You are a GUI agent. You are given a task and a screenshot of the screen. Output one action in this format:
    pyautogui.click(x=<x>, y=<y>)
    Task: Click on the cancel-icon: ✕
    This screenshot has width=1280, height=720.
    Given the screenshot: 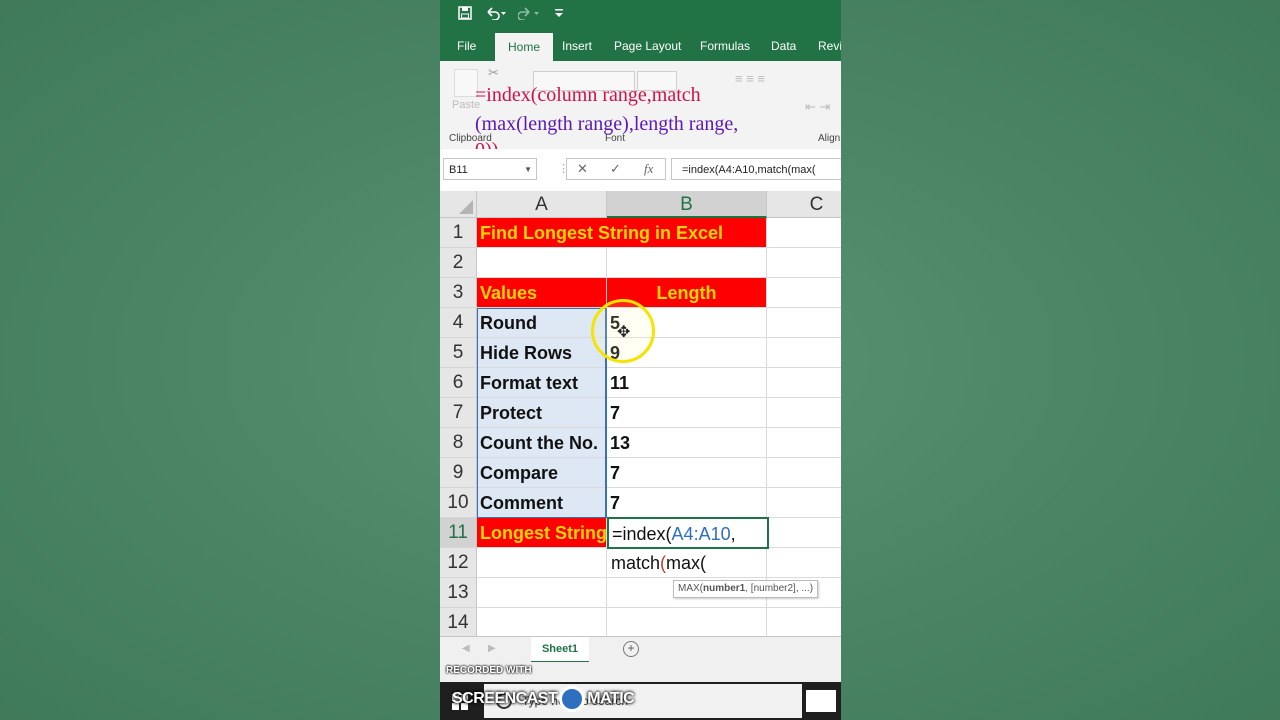 What is the action you would take?
    pyautogui.click(x=582, y=169)
    